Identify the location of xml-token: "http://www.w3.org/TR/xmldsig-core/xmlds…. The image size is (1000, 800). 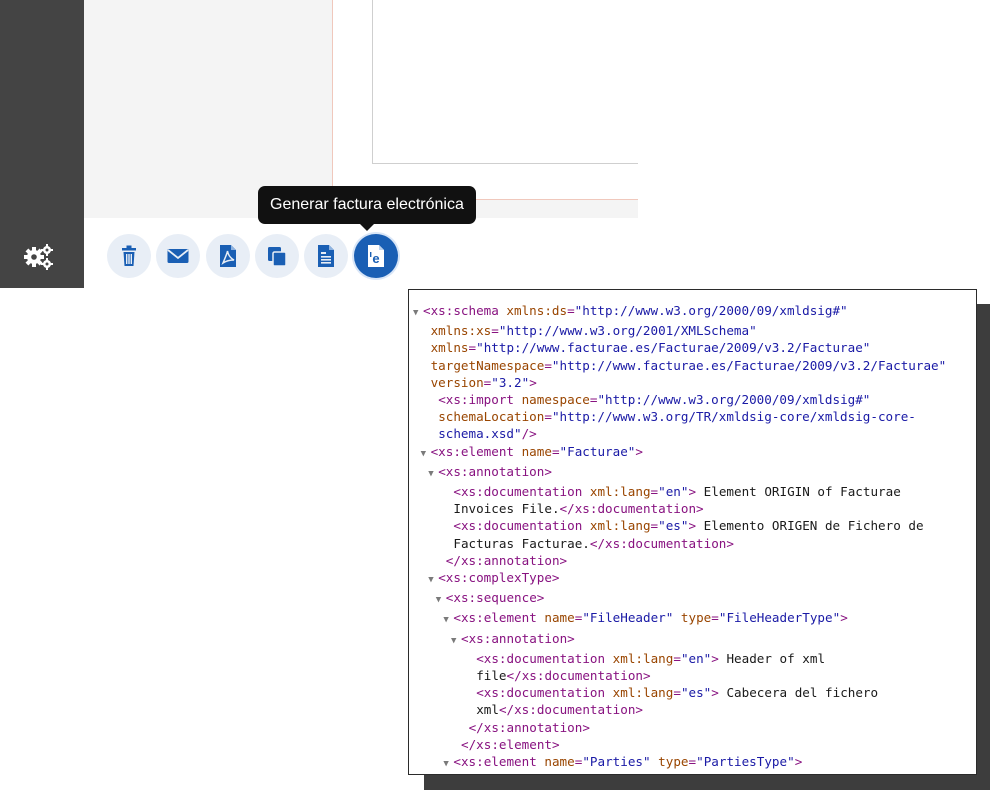
(733, 417).